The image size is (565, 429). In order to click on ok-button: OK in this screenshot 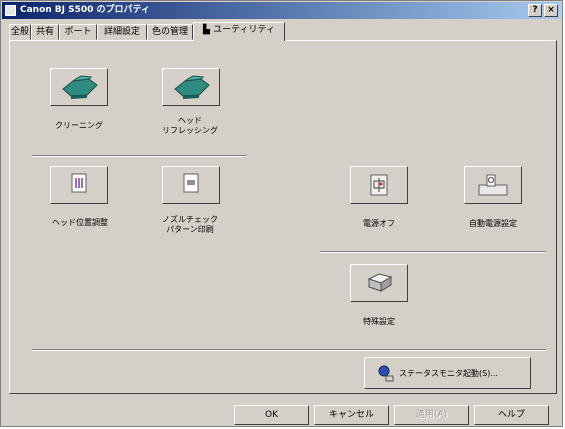, I will do `click(271, 415)`.